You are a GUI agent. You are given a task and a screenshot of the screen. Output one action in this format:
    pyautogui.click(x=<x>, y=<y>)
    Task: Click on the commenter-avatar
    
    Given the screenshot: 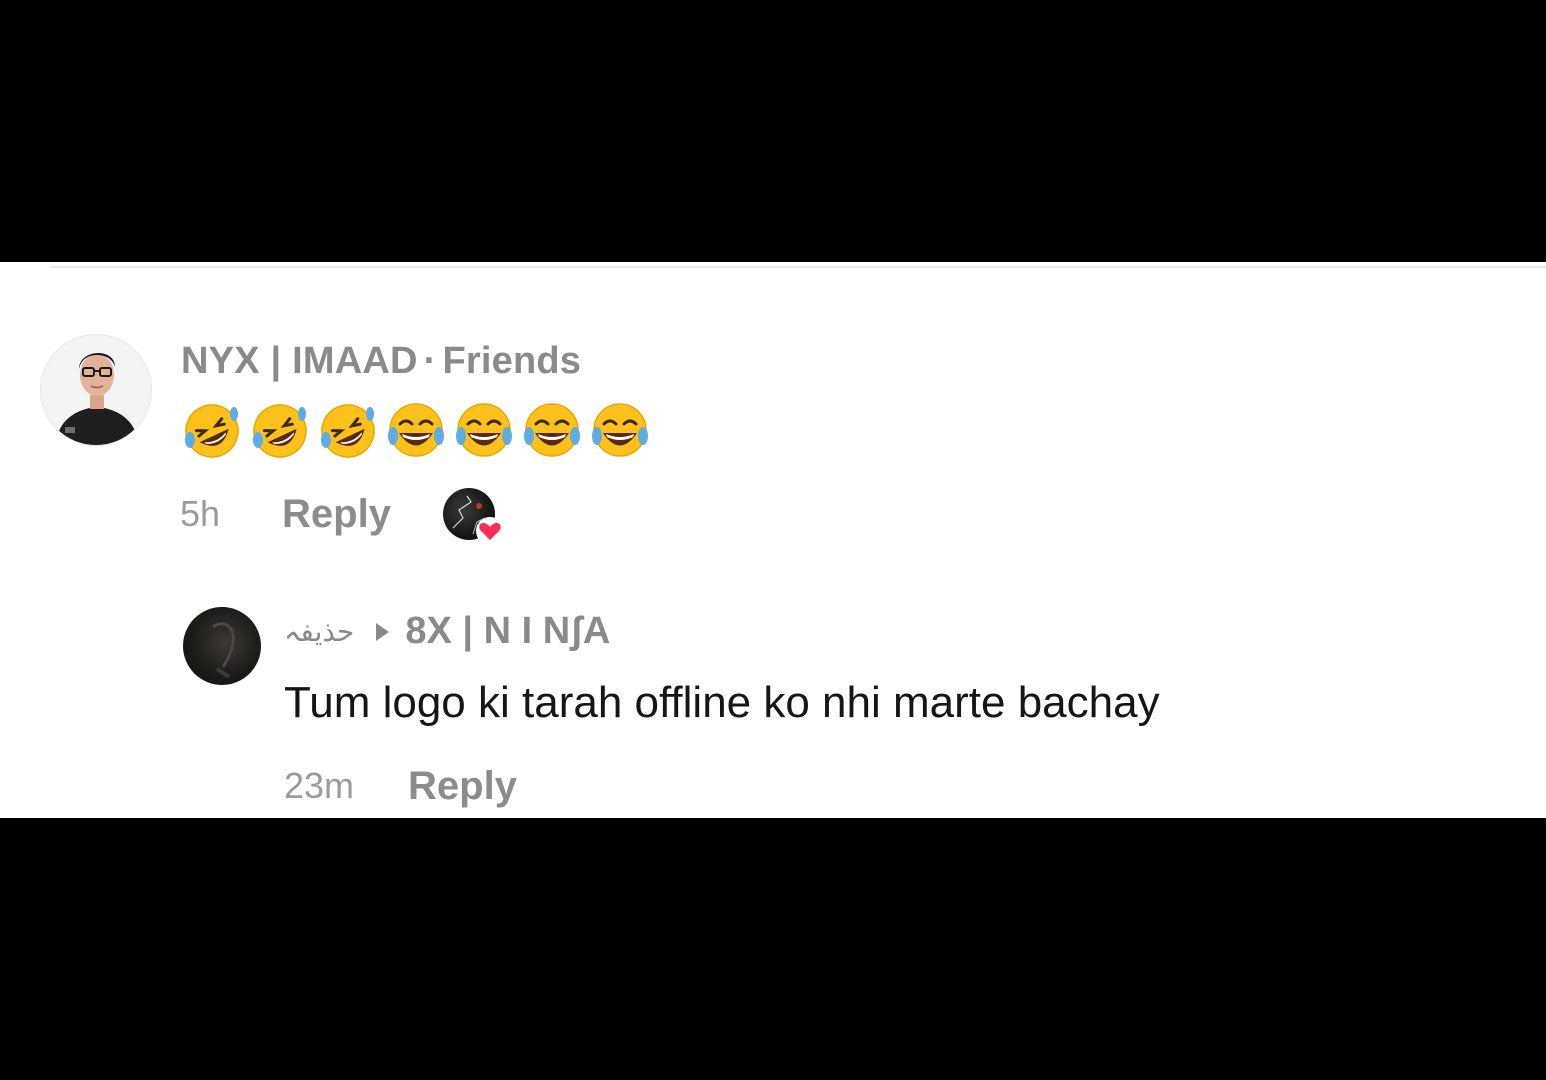 What is the action you would take?
    pyautogui.click(x=96, y=390)
    